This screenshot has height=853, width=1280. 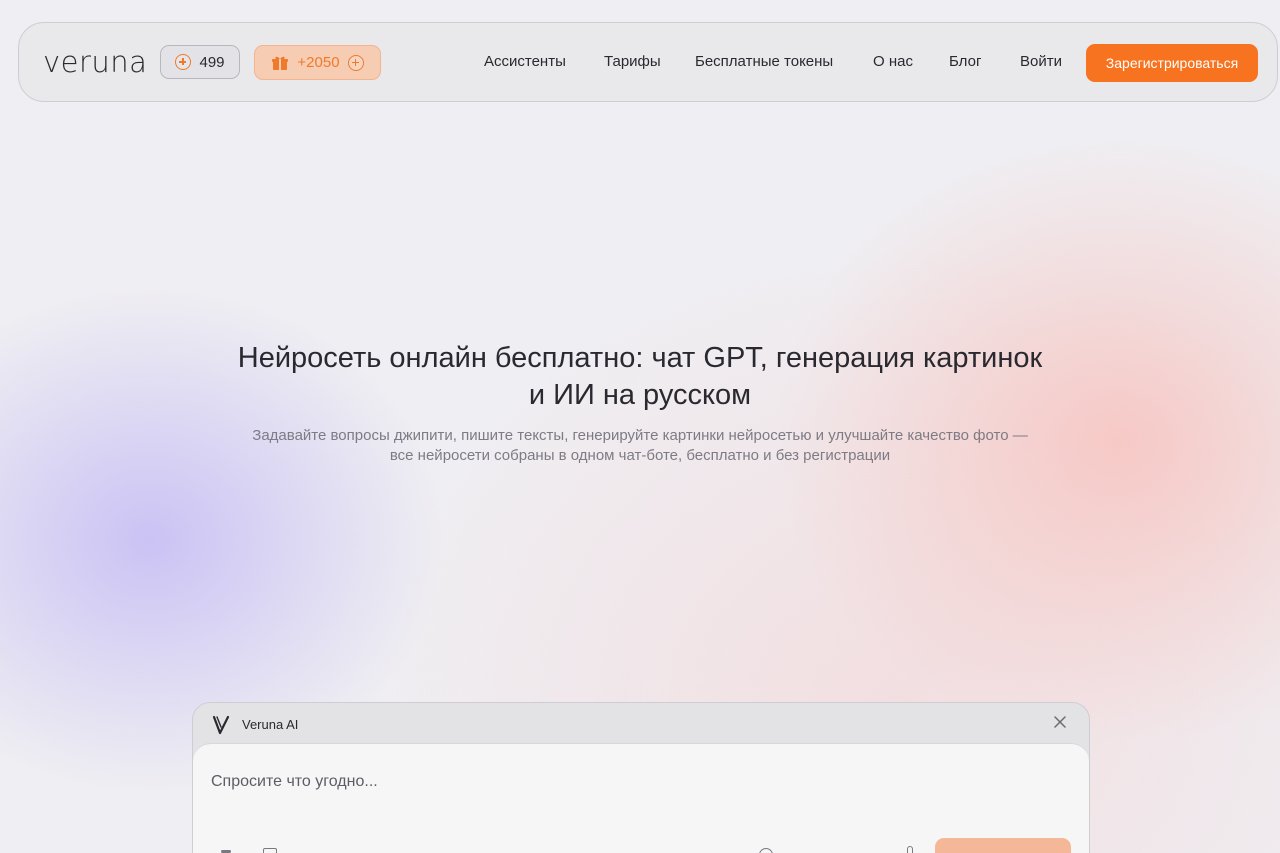 I want to click on nav-item-login: Войти, so click(x=1041, y=61).